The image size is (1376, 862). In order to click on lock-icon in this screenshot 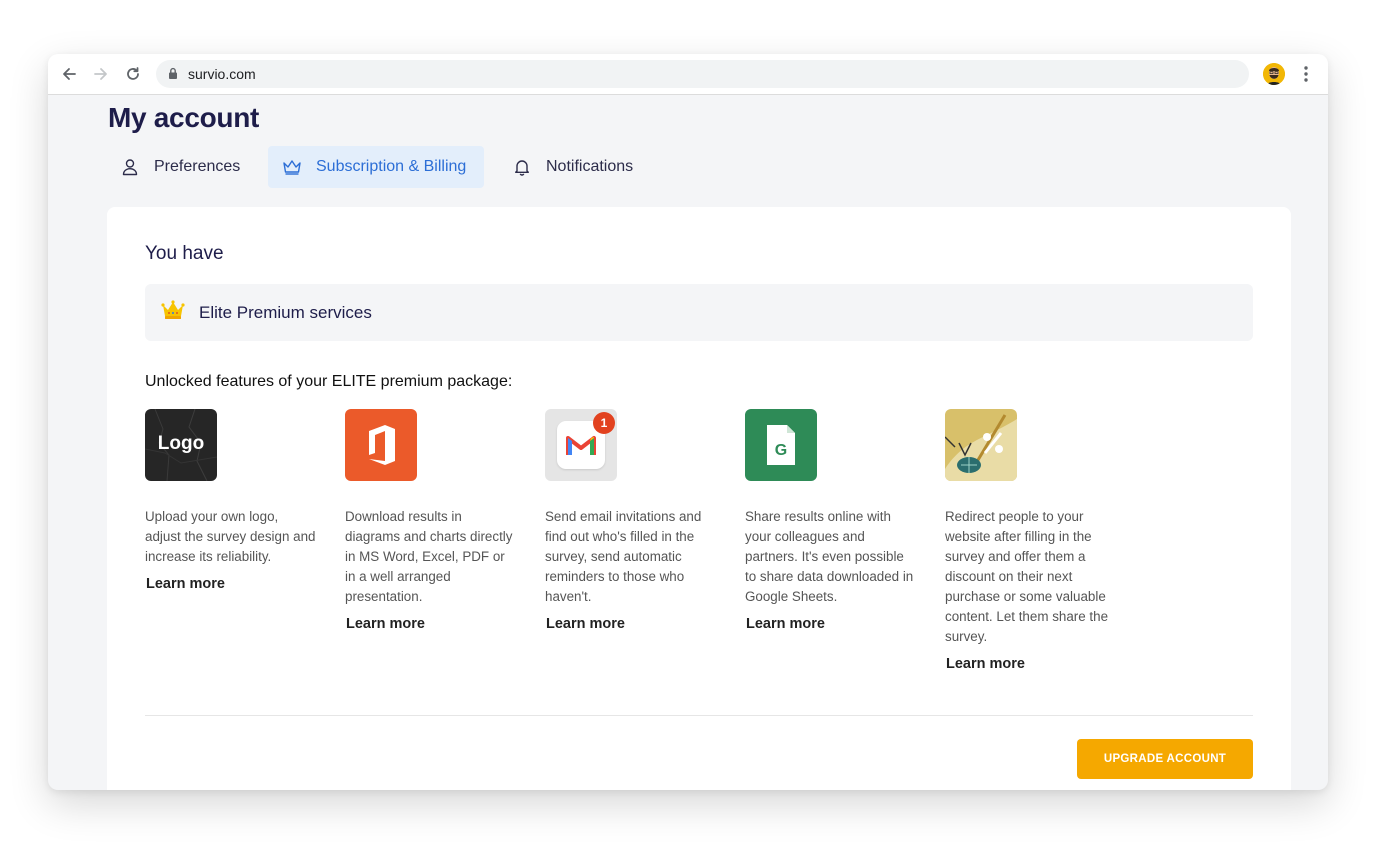, I will do `click(173, 73)`.